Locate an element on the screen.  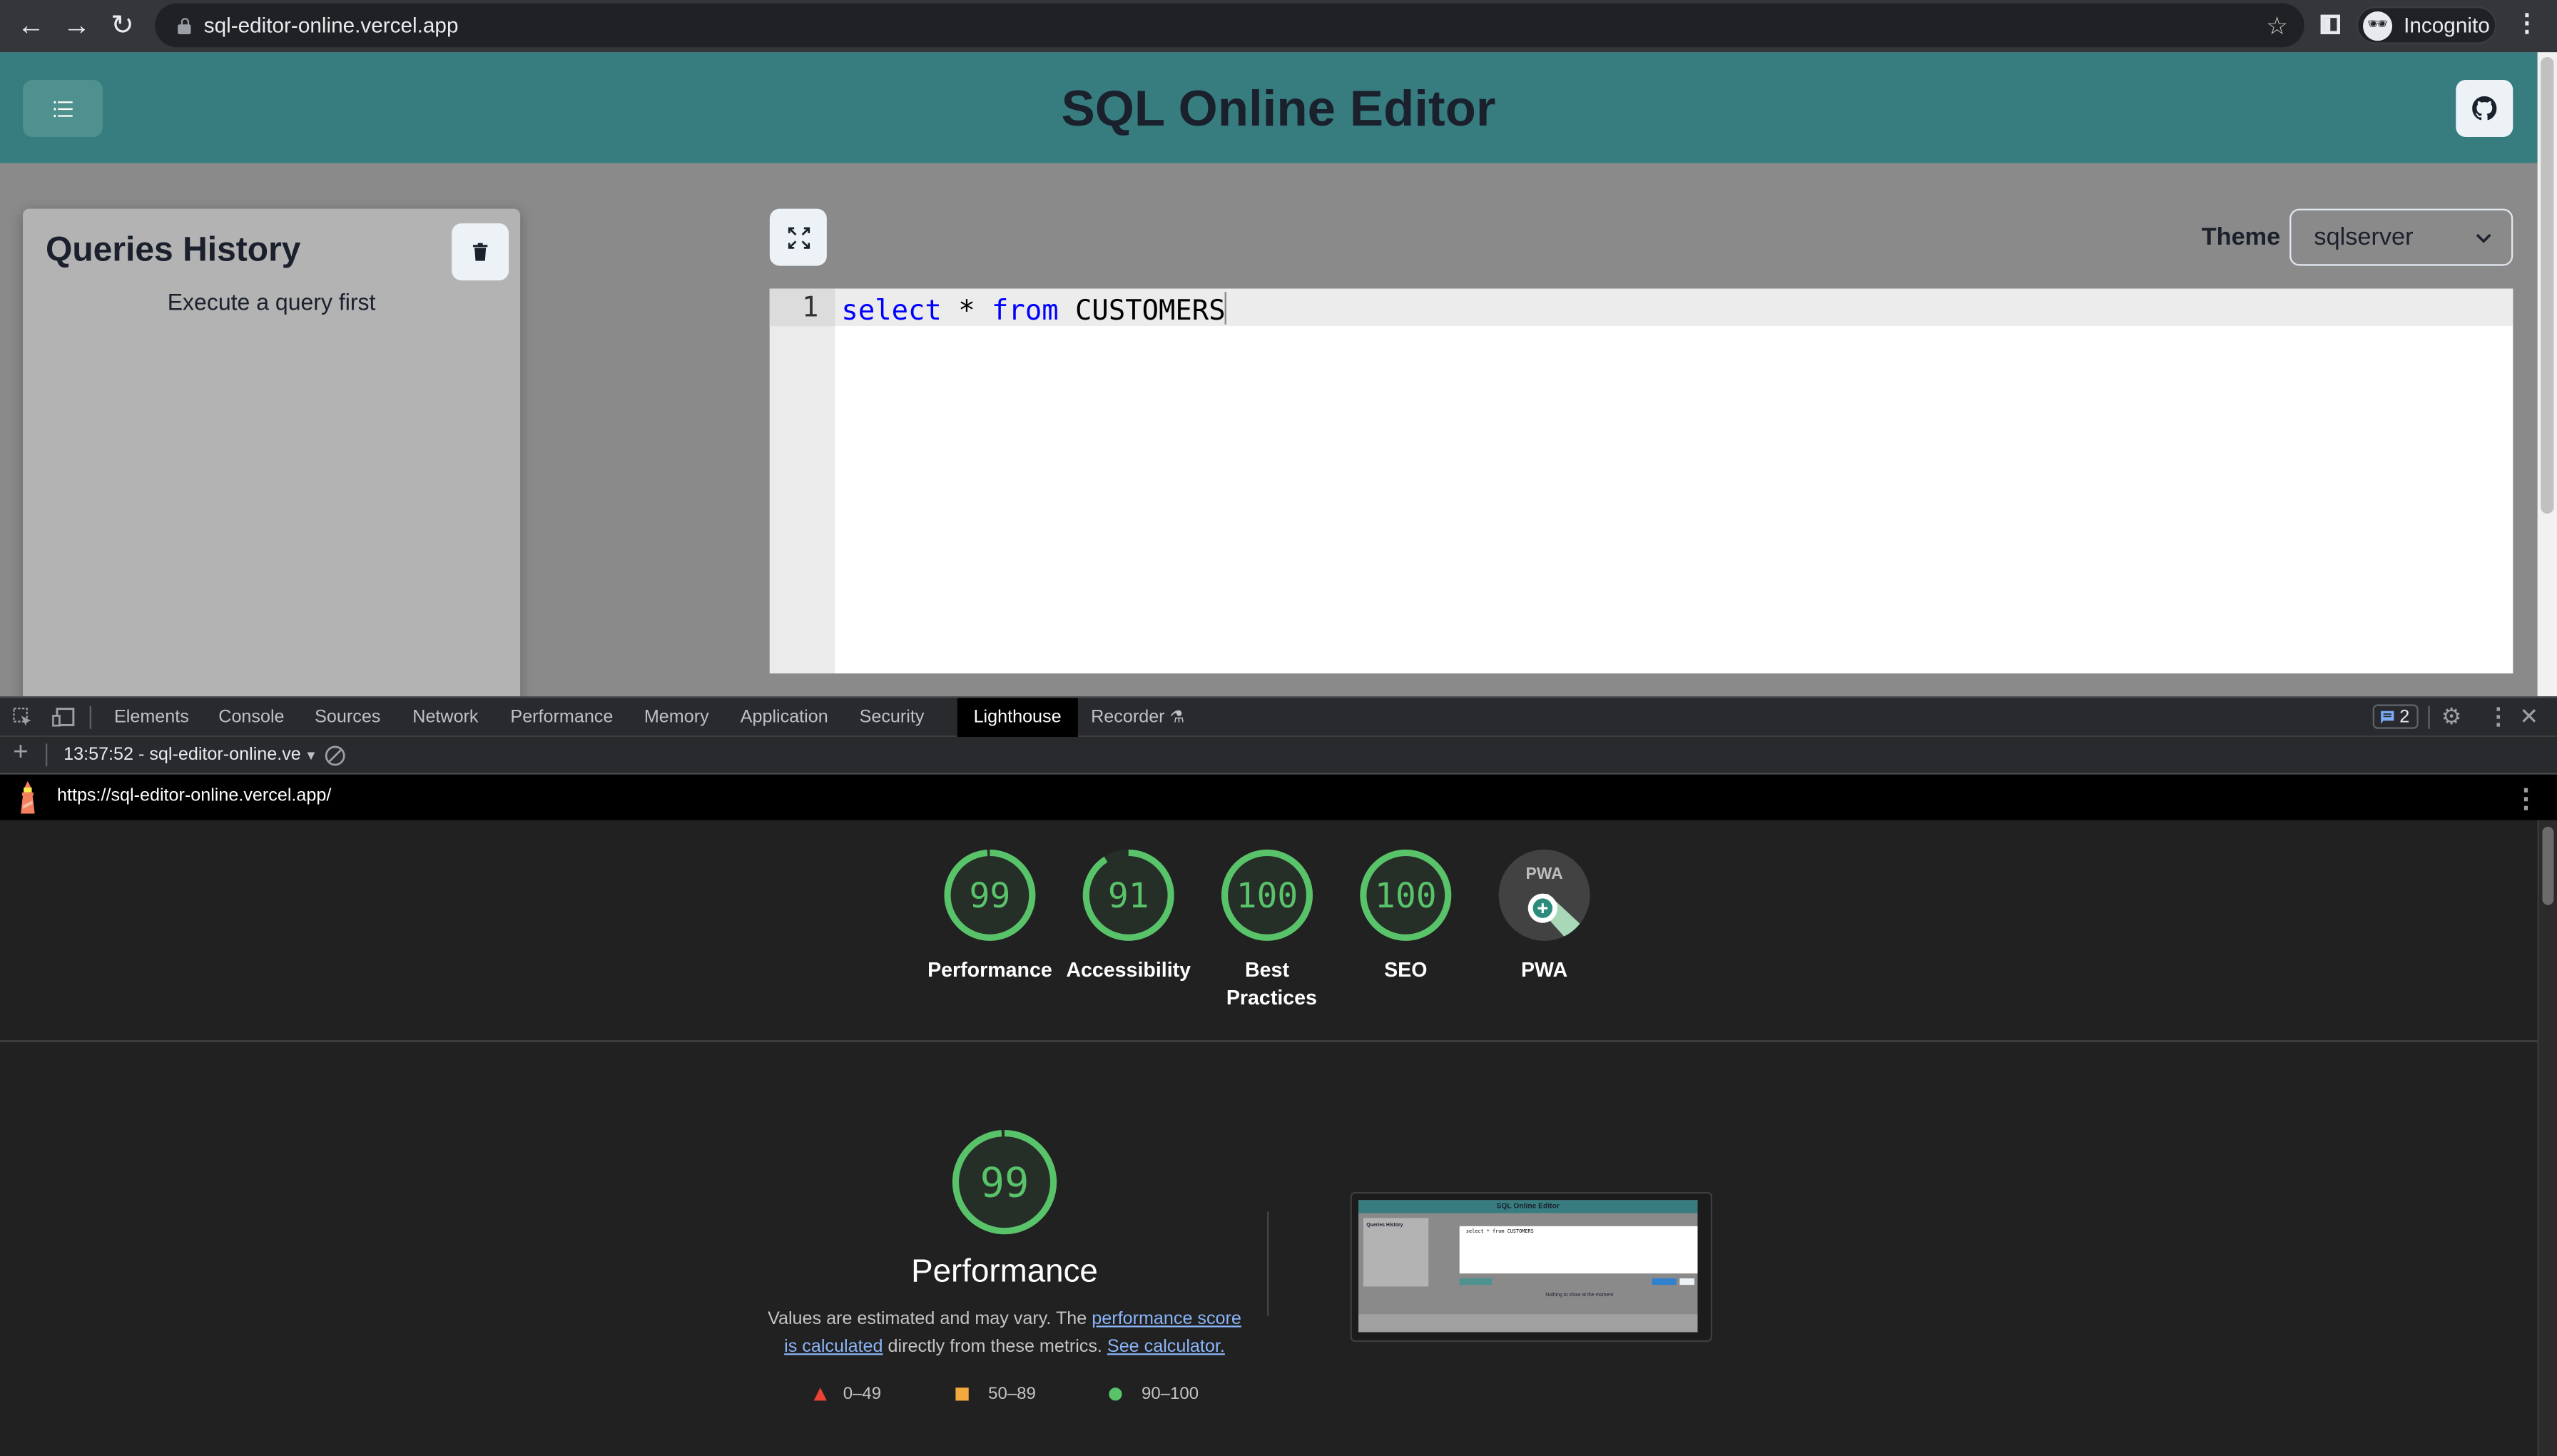
flask-icon: ⚗ is located at coordinates (1177, 718).